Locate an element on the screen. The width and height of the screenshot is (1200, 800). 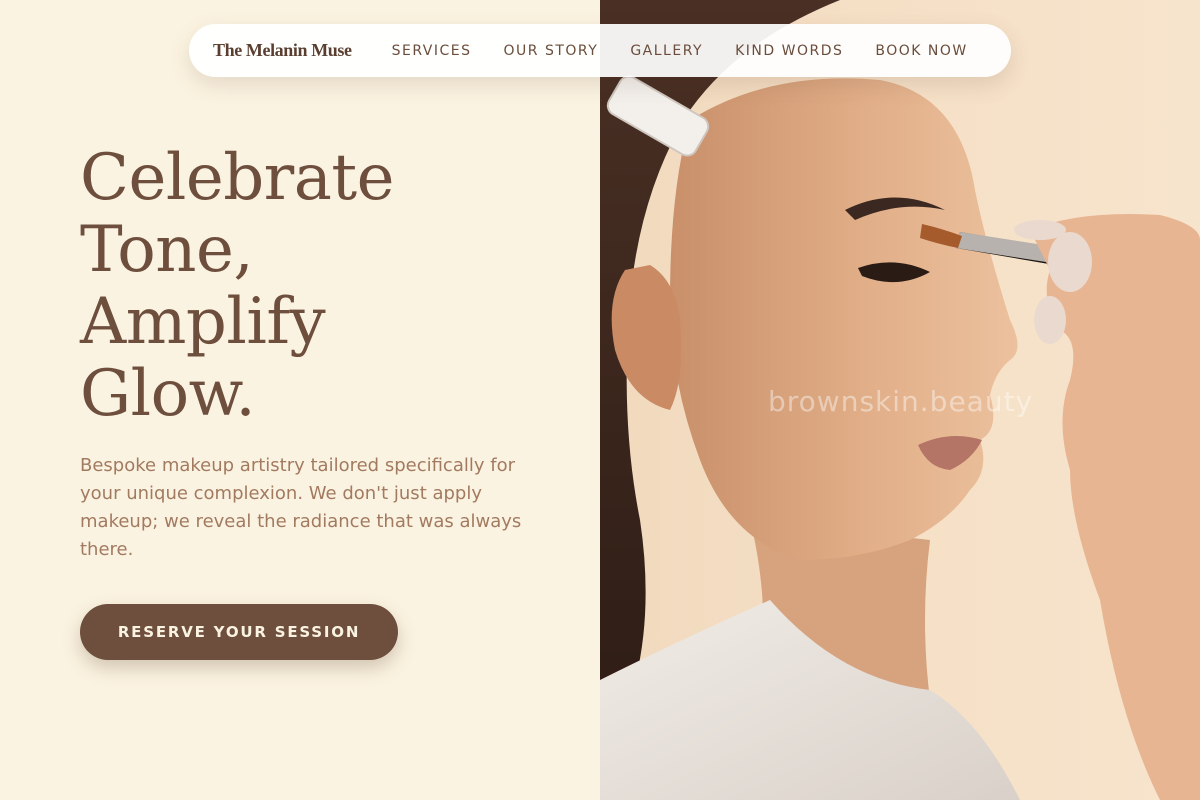
nav-link-services: SERVICES is located at coordinates (432, 51).